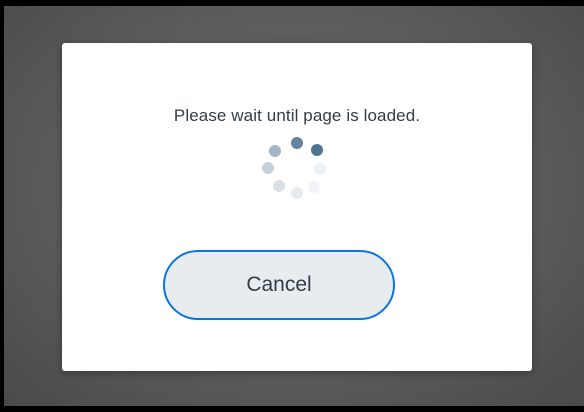 The height and width of the screenshot is (412, 584). I want to click on loading-message: Please wait until page is loaded., so click(297, 115).